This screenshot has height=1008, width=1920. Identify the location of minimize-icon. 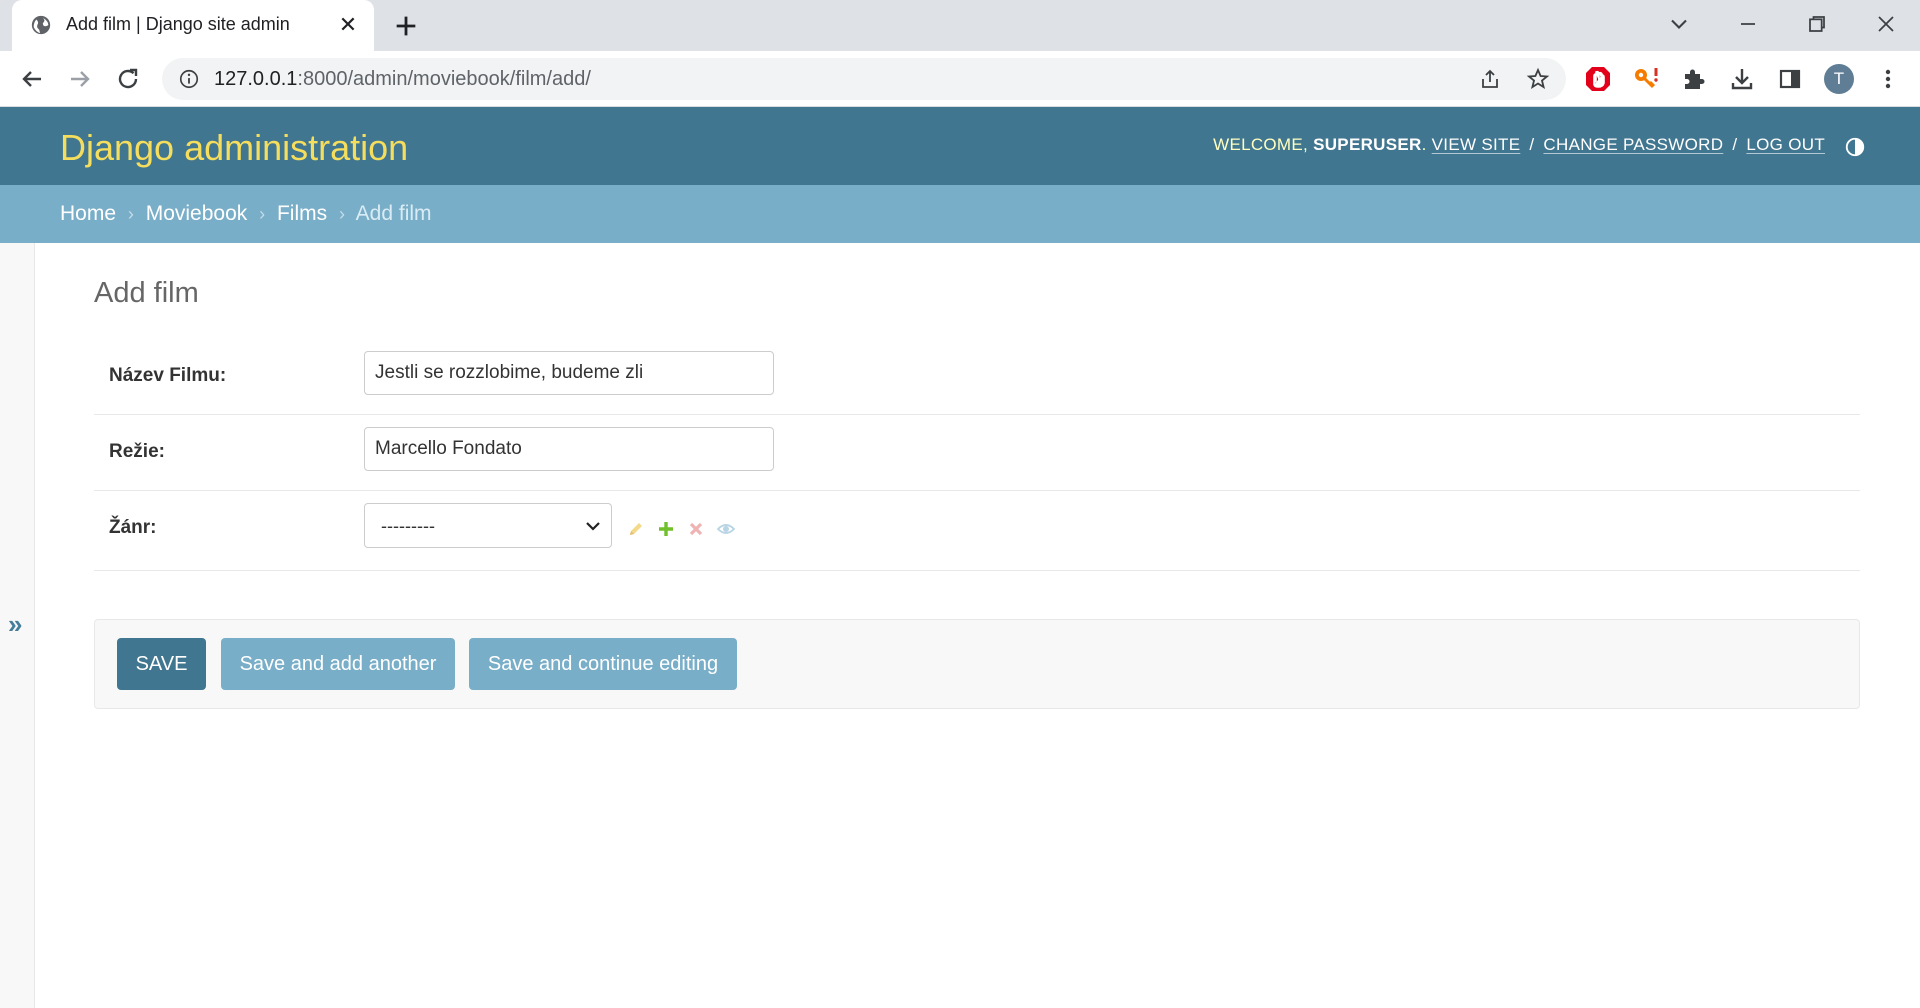
(1748, 24).